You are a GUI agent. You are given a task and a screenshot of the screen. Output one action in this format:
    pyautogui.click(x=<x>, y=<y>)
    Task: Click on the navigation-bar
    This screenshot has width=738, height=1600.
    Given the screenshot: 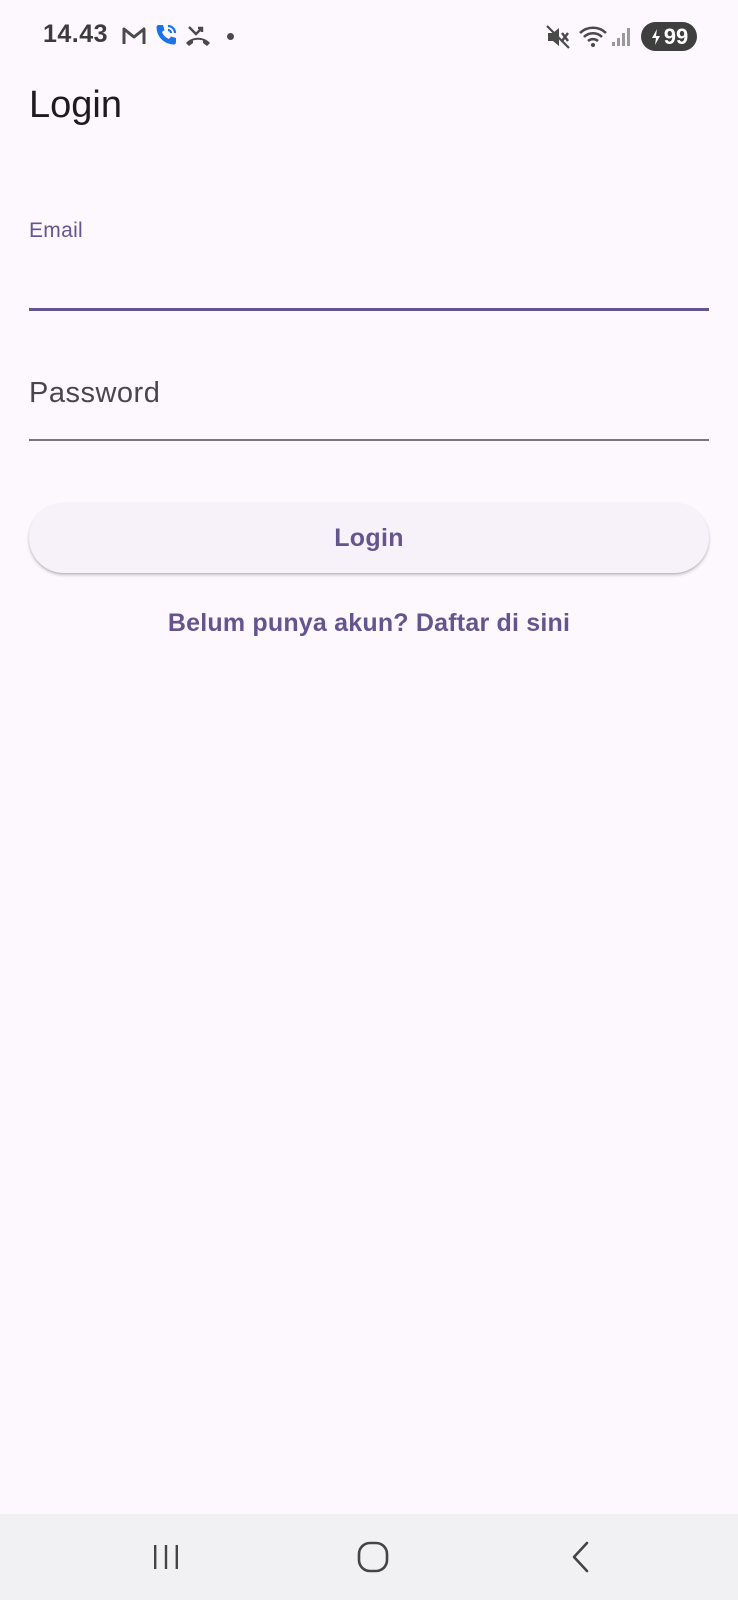 What is the action you would take?
    pyautogui.click(x=369, y=1557)
    